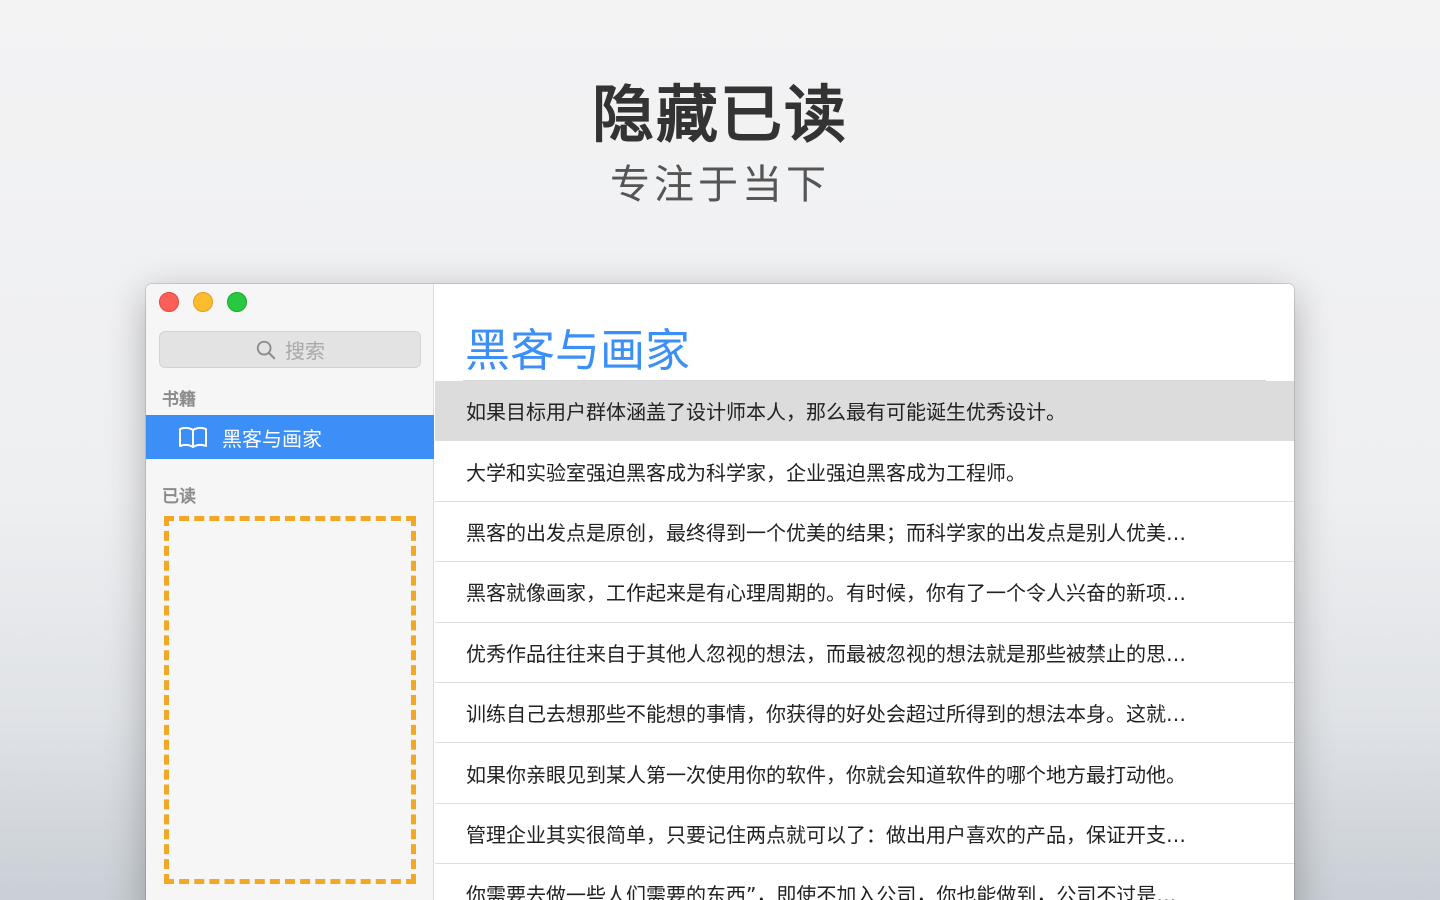  What do you see at coordinates (179, 497) in the screenshot?
I see `read-section-label: 已读` at bounding box center [179, 497].